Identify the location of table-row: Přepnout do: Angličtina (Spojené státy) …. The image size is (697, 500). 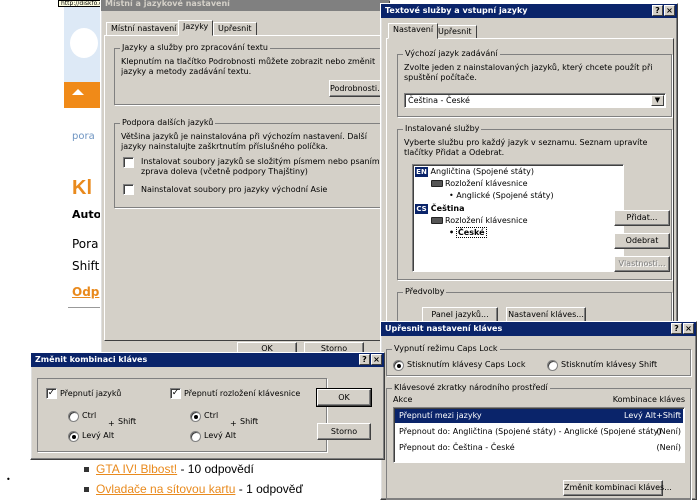
(539, 432).